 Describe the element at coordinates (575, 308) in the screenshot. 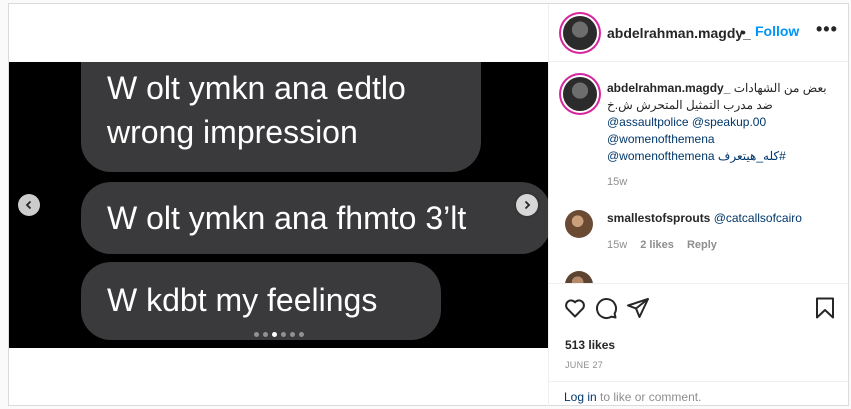

I see `heart-icon` at that location.